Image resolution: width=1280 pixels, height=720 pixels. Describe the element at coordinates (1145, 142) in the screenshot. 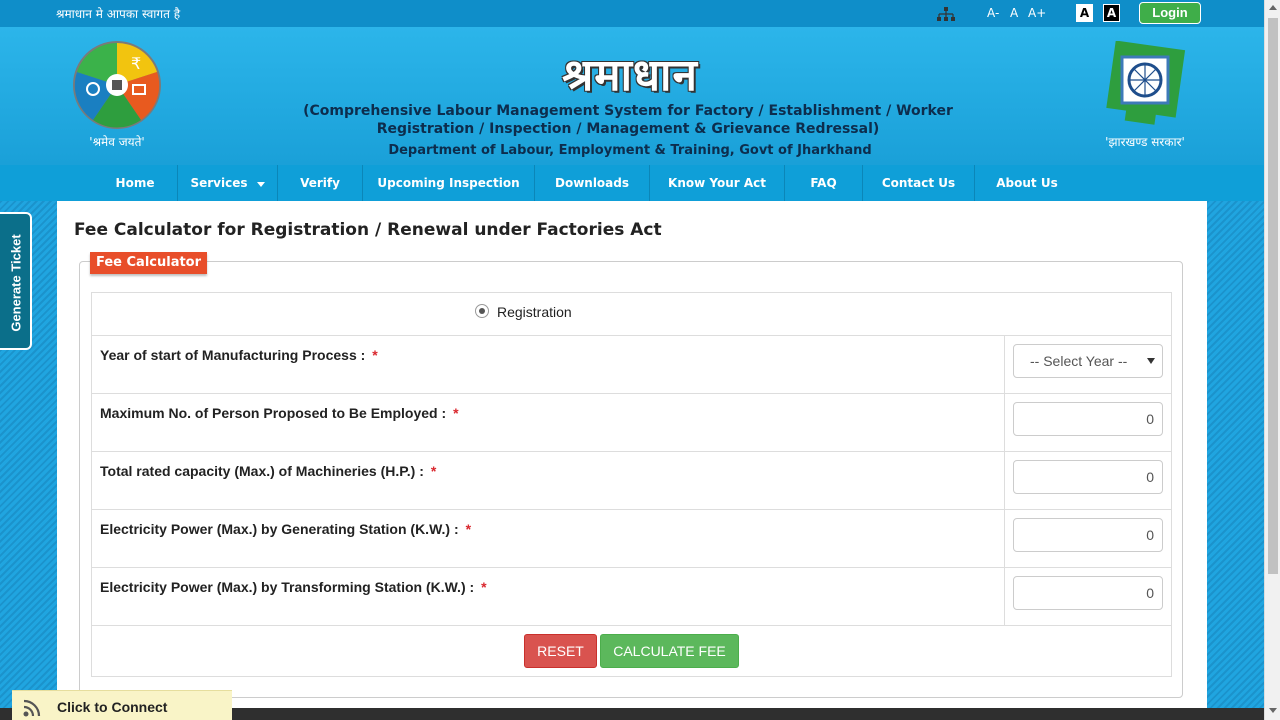

I see `right-logo-caption: 'झारखण्ड सरकार'` at that location.